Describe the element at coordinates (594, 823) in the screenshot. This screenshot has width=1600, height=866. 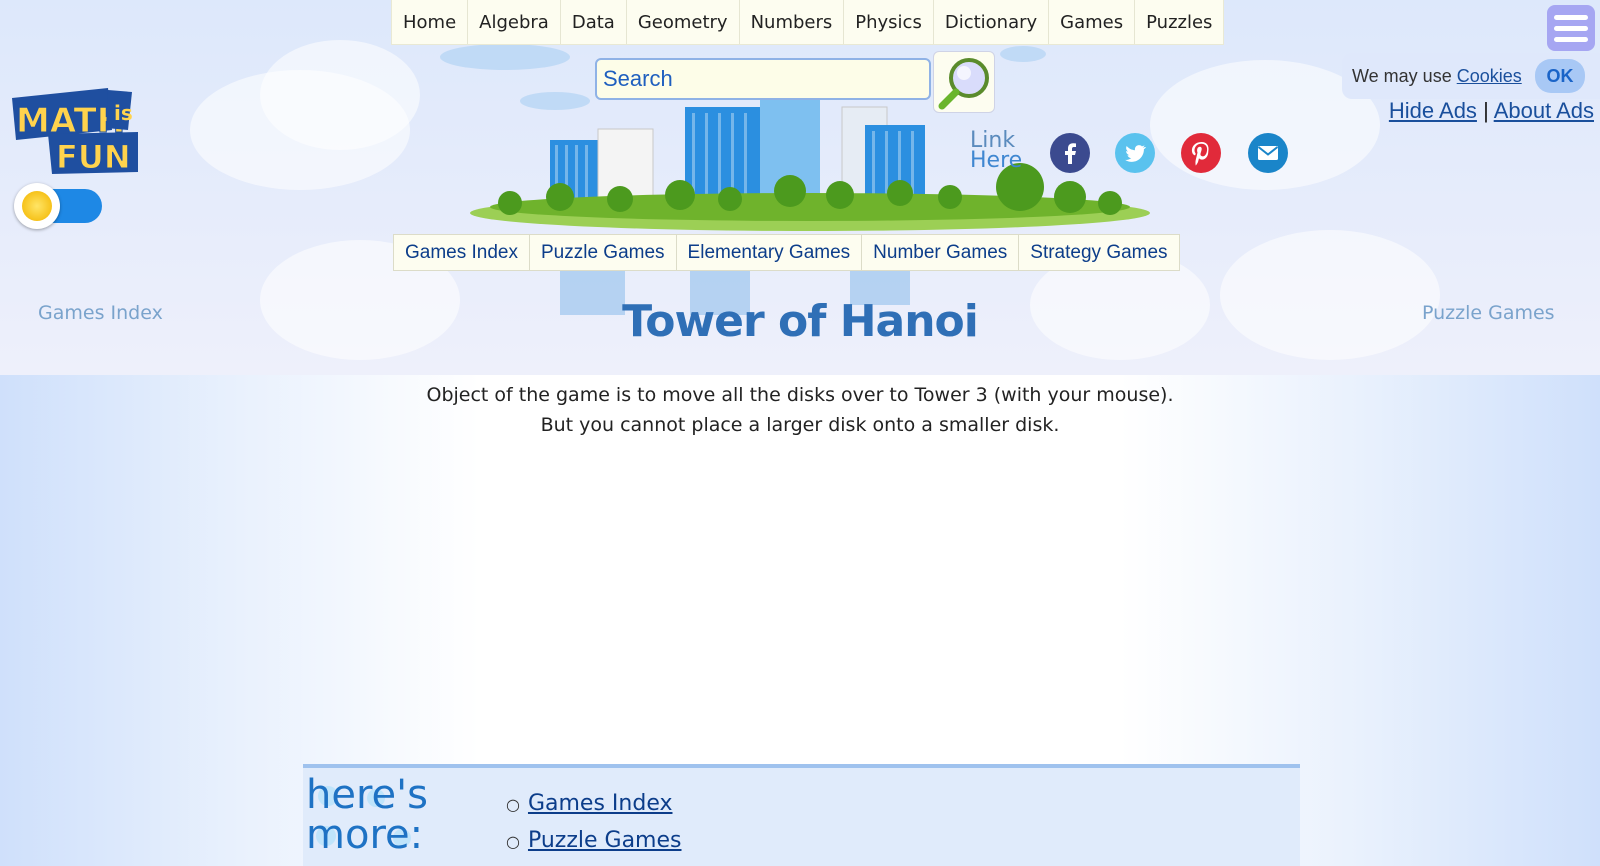
I see `more-links-list: ○ Games Index ○ Puzzle Games` at that location.